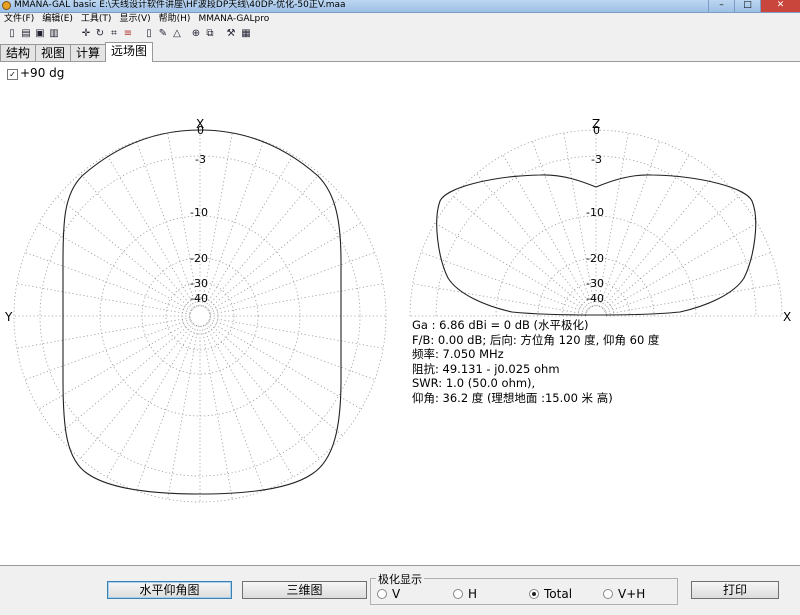 The image size is (800, 615). Describe the element at coordinates (57, 19) in the screenshot. I see `menu-edit: 编辑(E)` at that location.